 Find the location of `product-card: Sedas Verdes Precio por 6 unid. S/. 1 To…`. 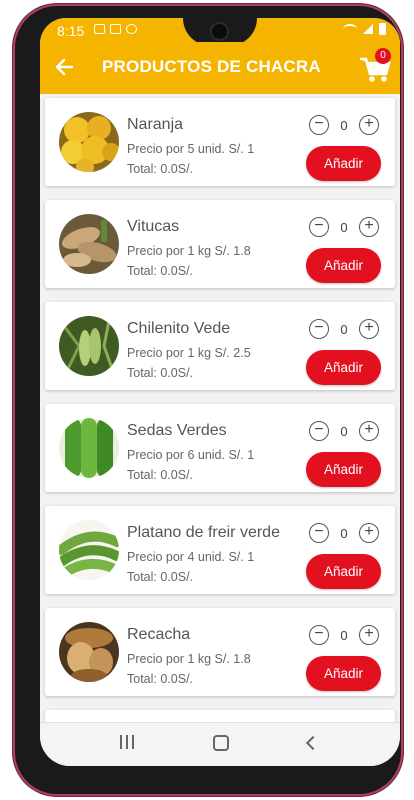

product-card: Sedas Verdes Precio por 6 unid. S/. 1 To… is located at coordinates (220, 448).